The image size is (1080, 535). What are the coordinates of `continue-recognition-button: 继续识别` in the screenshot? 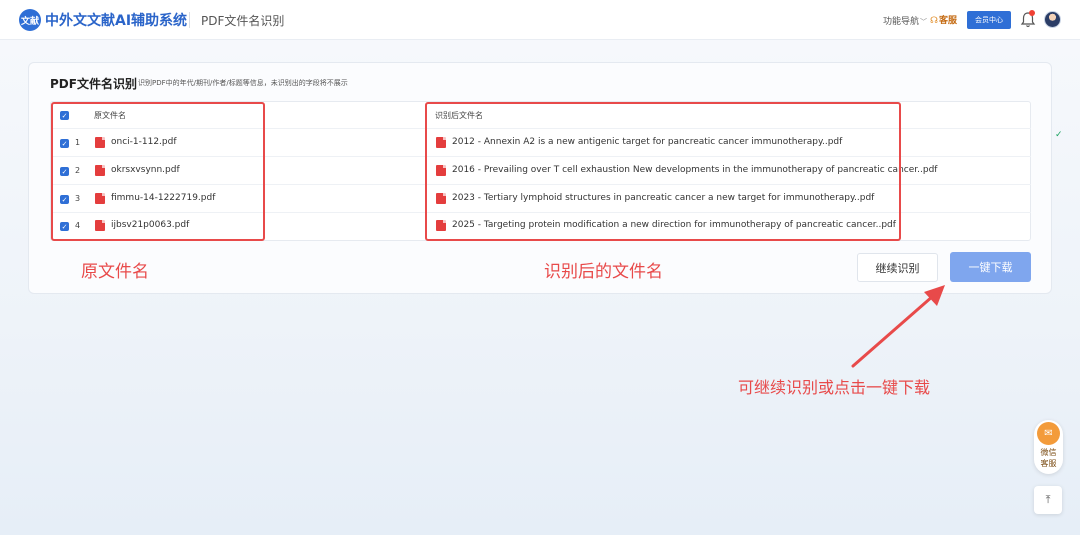 It's located at (897, 267).